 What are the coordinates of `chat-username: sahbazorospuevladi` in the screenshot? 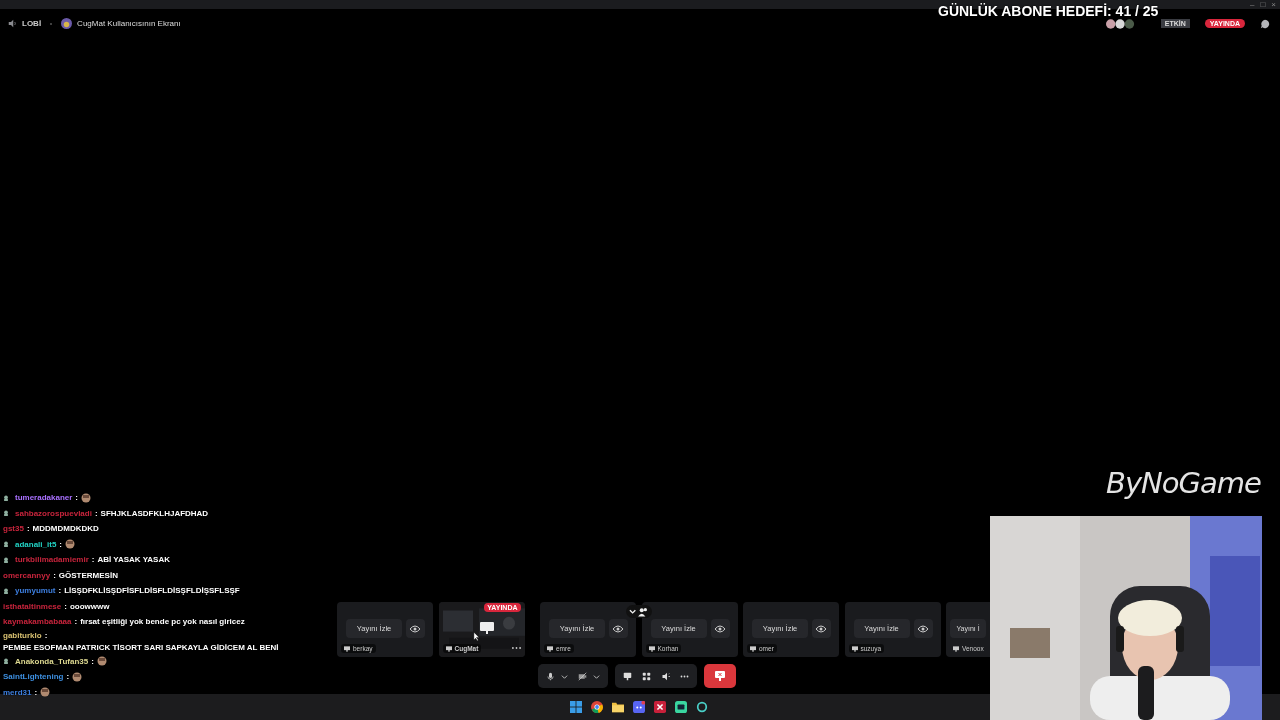 It's located at (53, 513).